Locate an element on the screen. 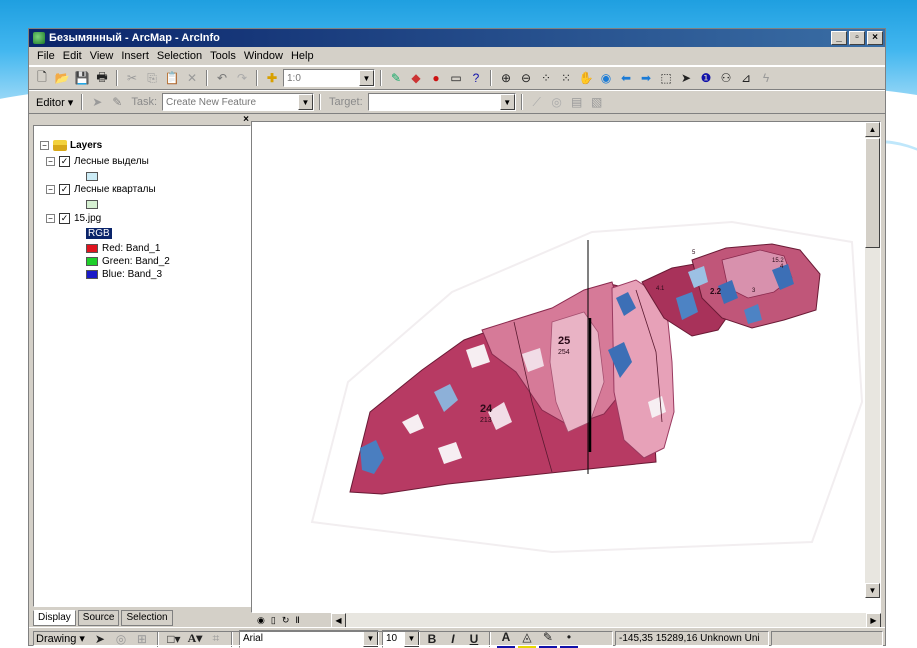  menu-help: Help is located at coordinates (302, 56).